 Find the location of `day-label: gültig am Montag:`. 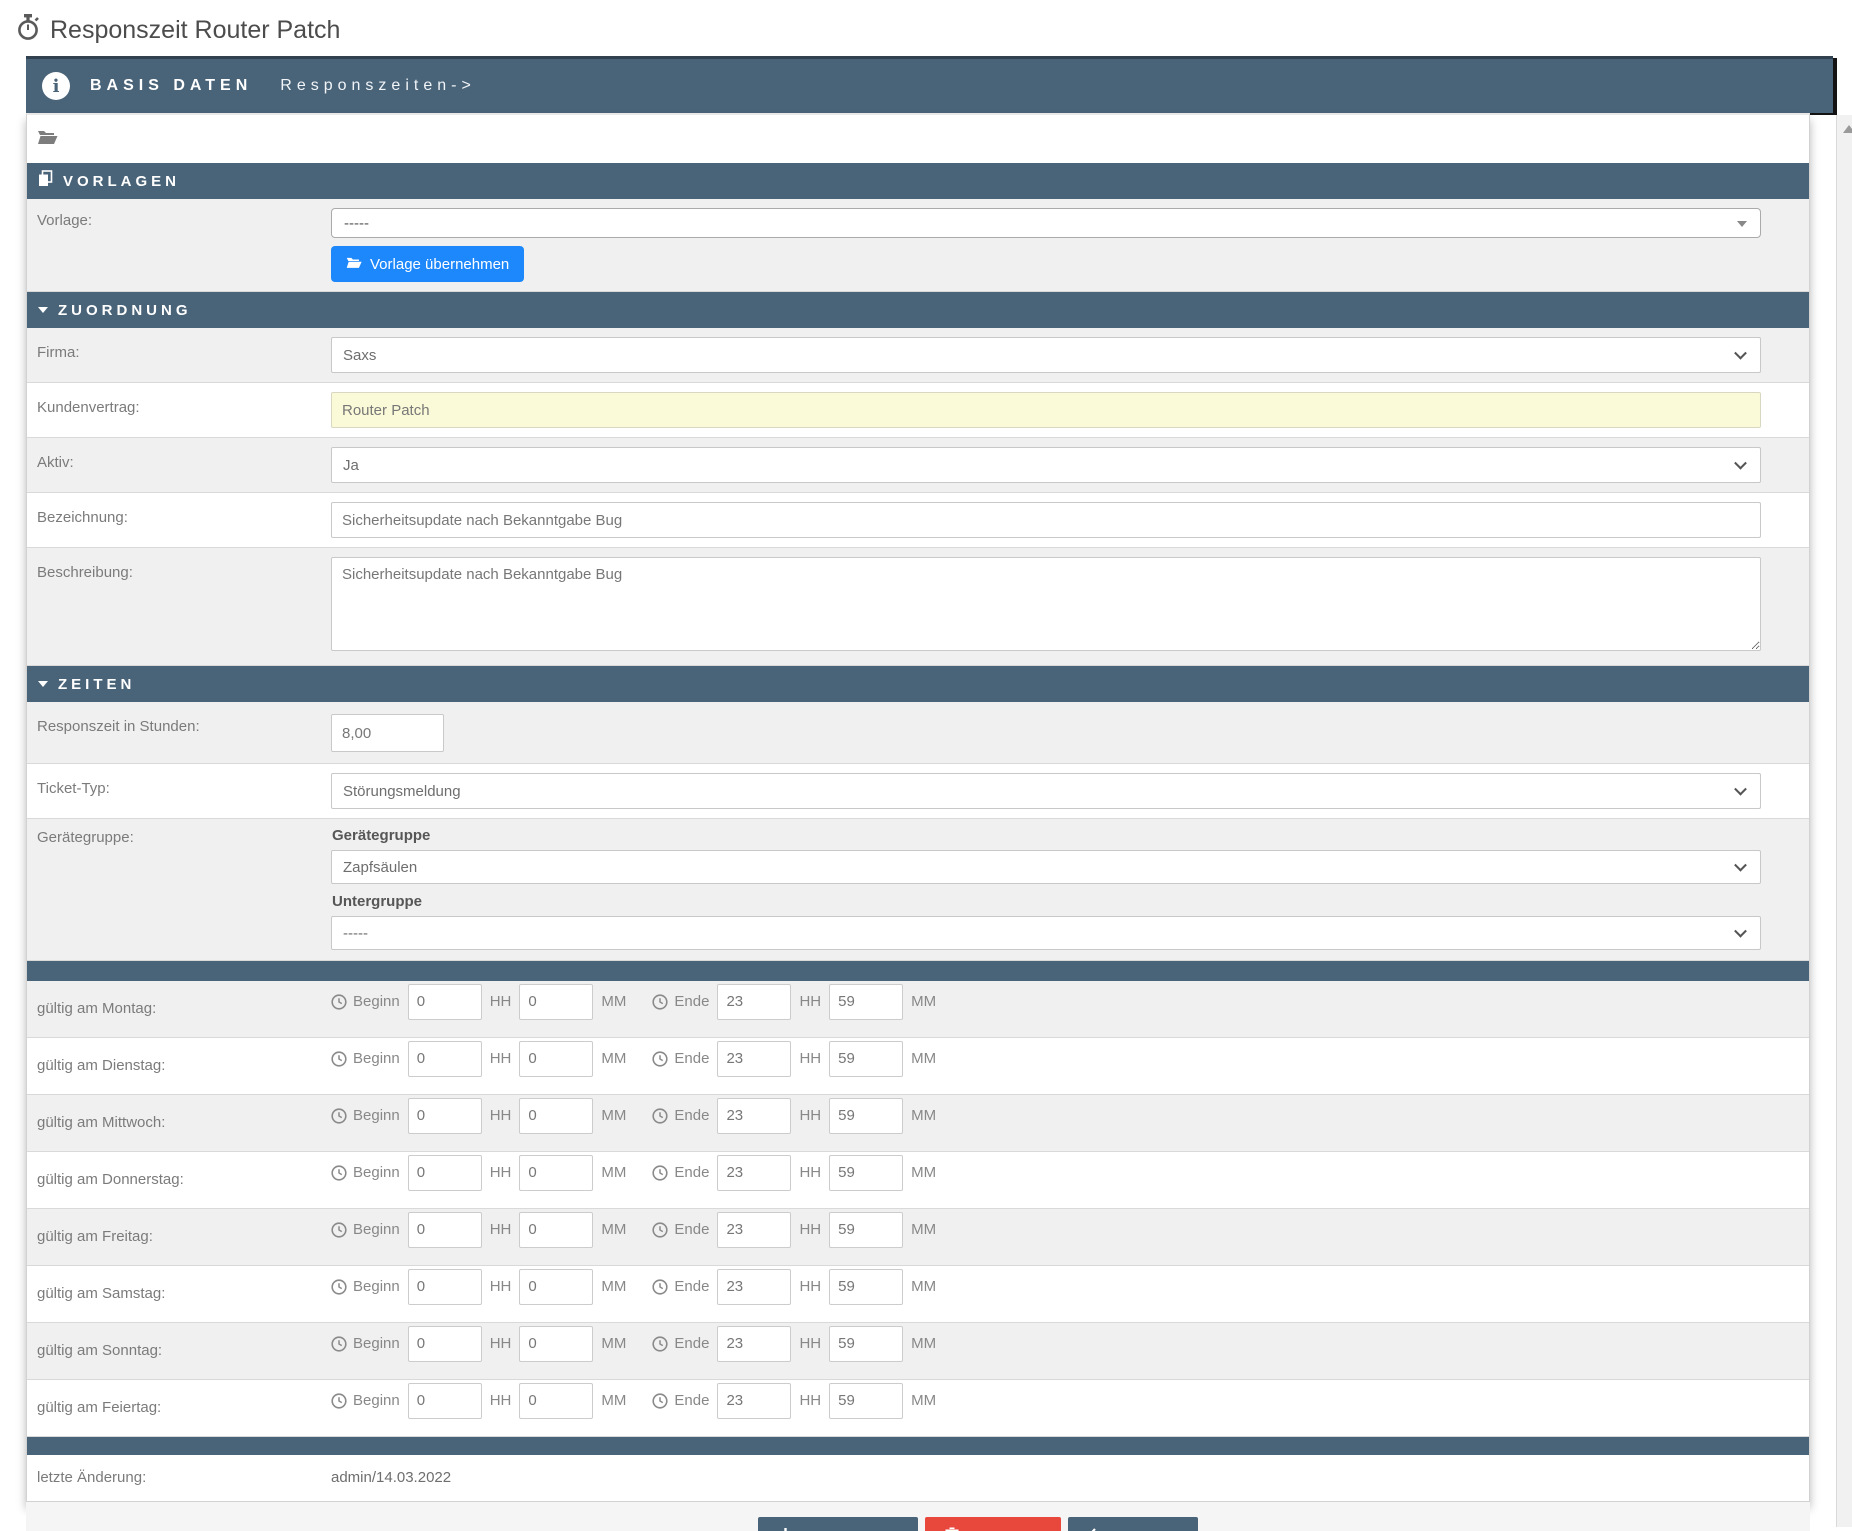

day-label: gültig am Montag: is located at coordinates (97, 1008).